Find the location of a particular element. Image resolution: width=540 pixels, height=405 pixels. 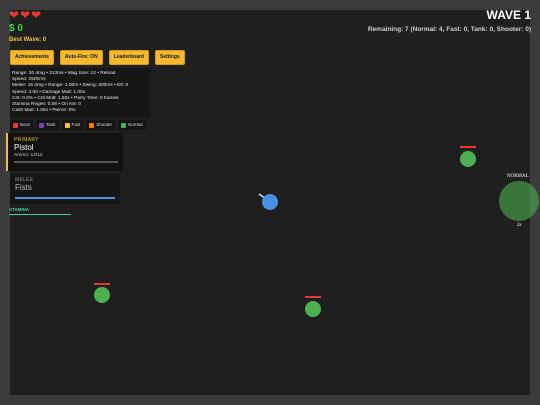

spawner-timer: 2s is located at coordinates (519, 225).